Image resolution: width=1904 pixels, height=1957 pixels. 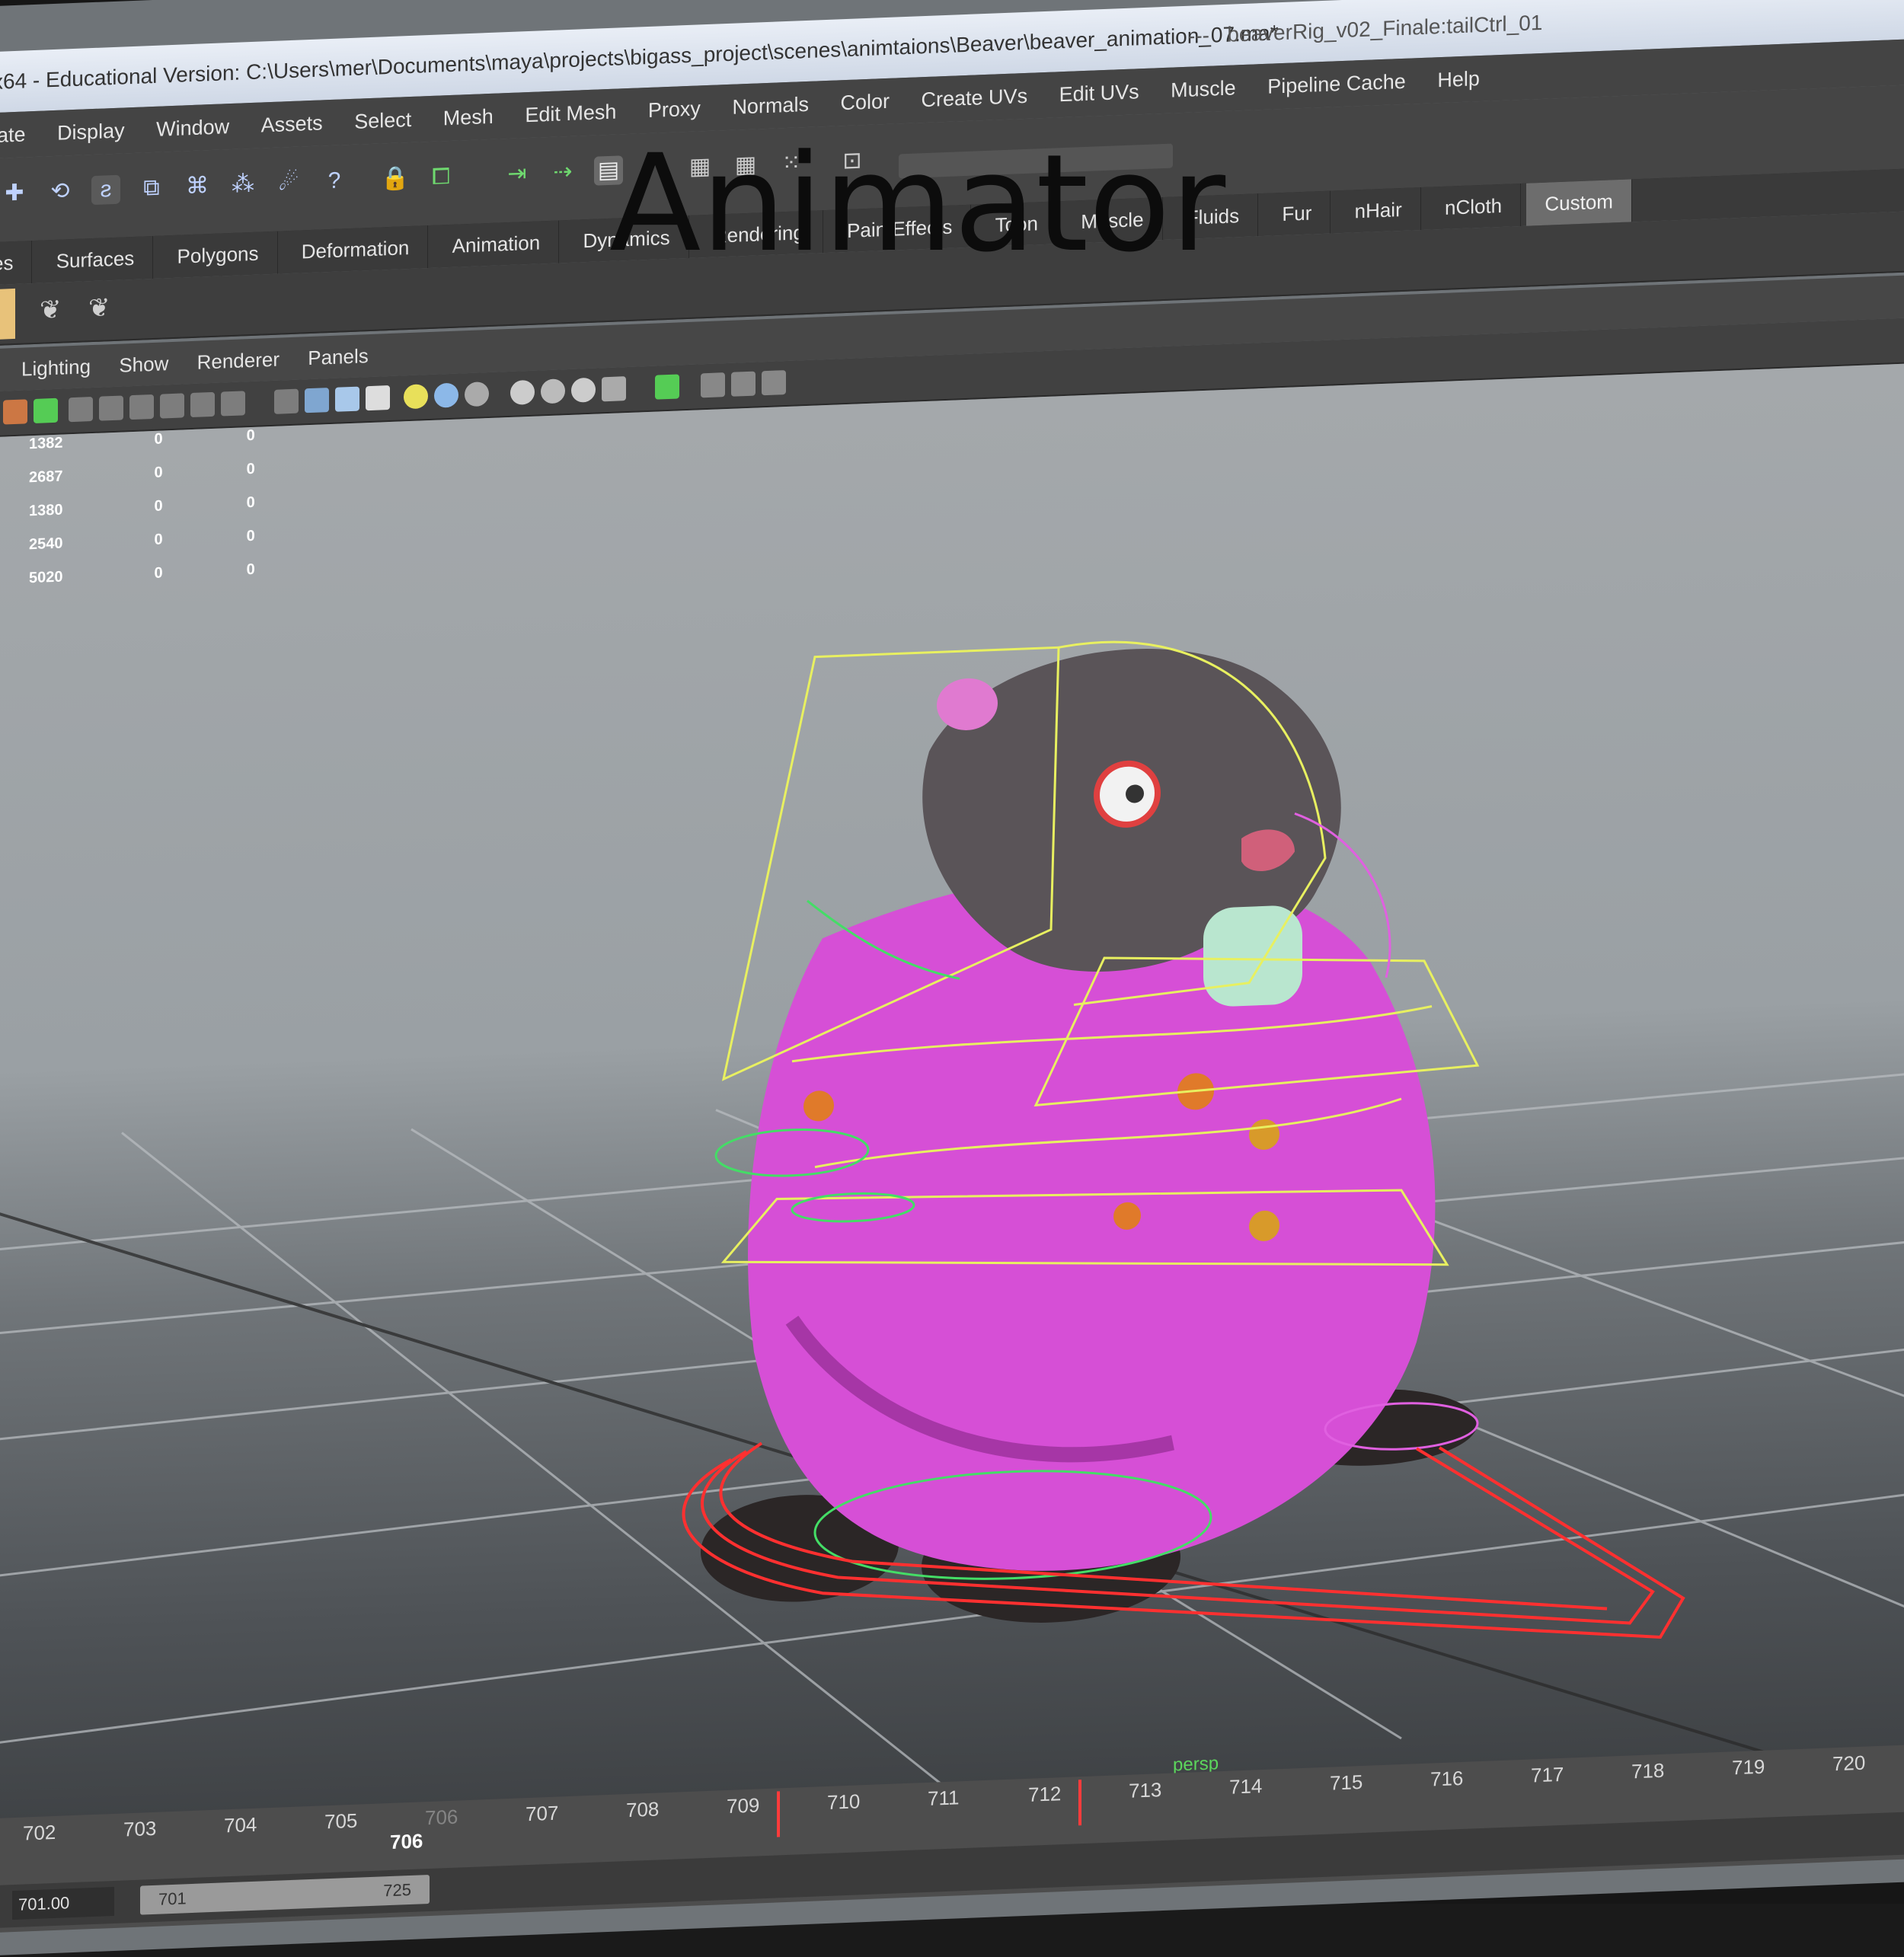 I want to click on texture-icon, so click(x=378, y=398).